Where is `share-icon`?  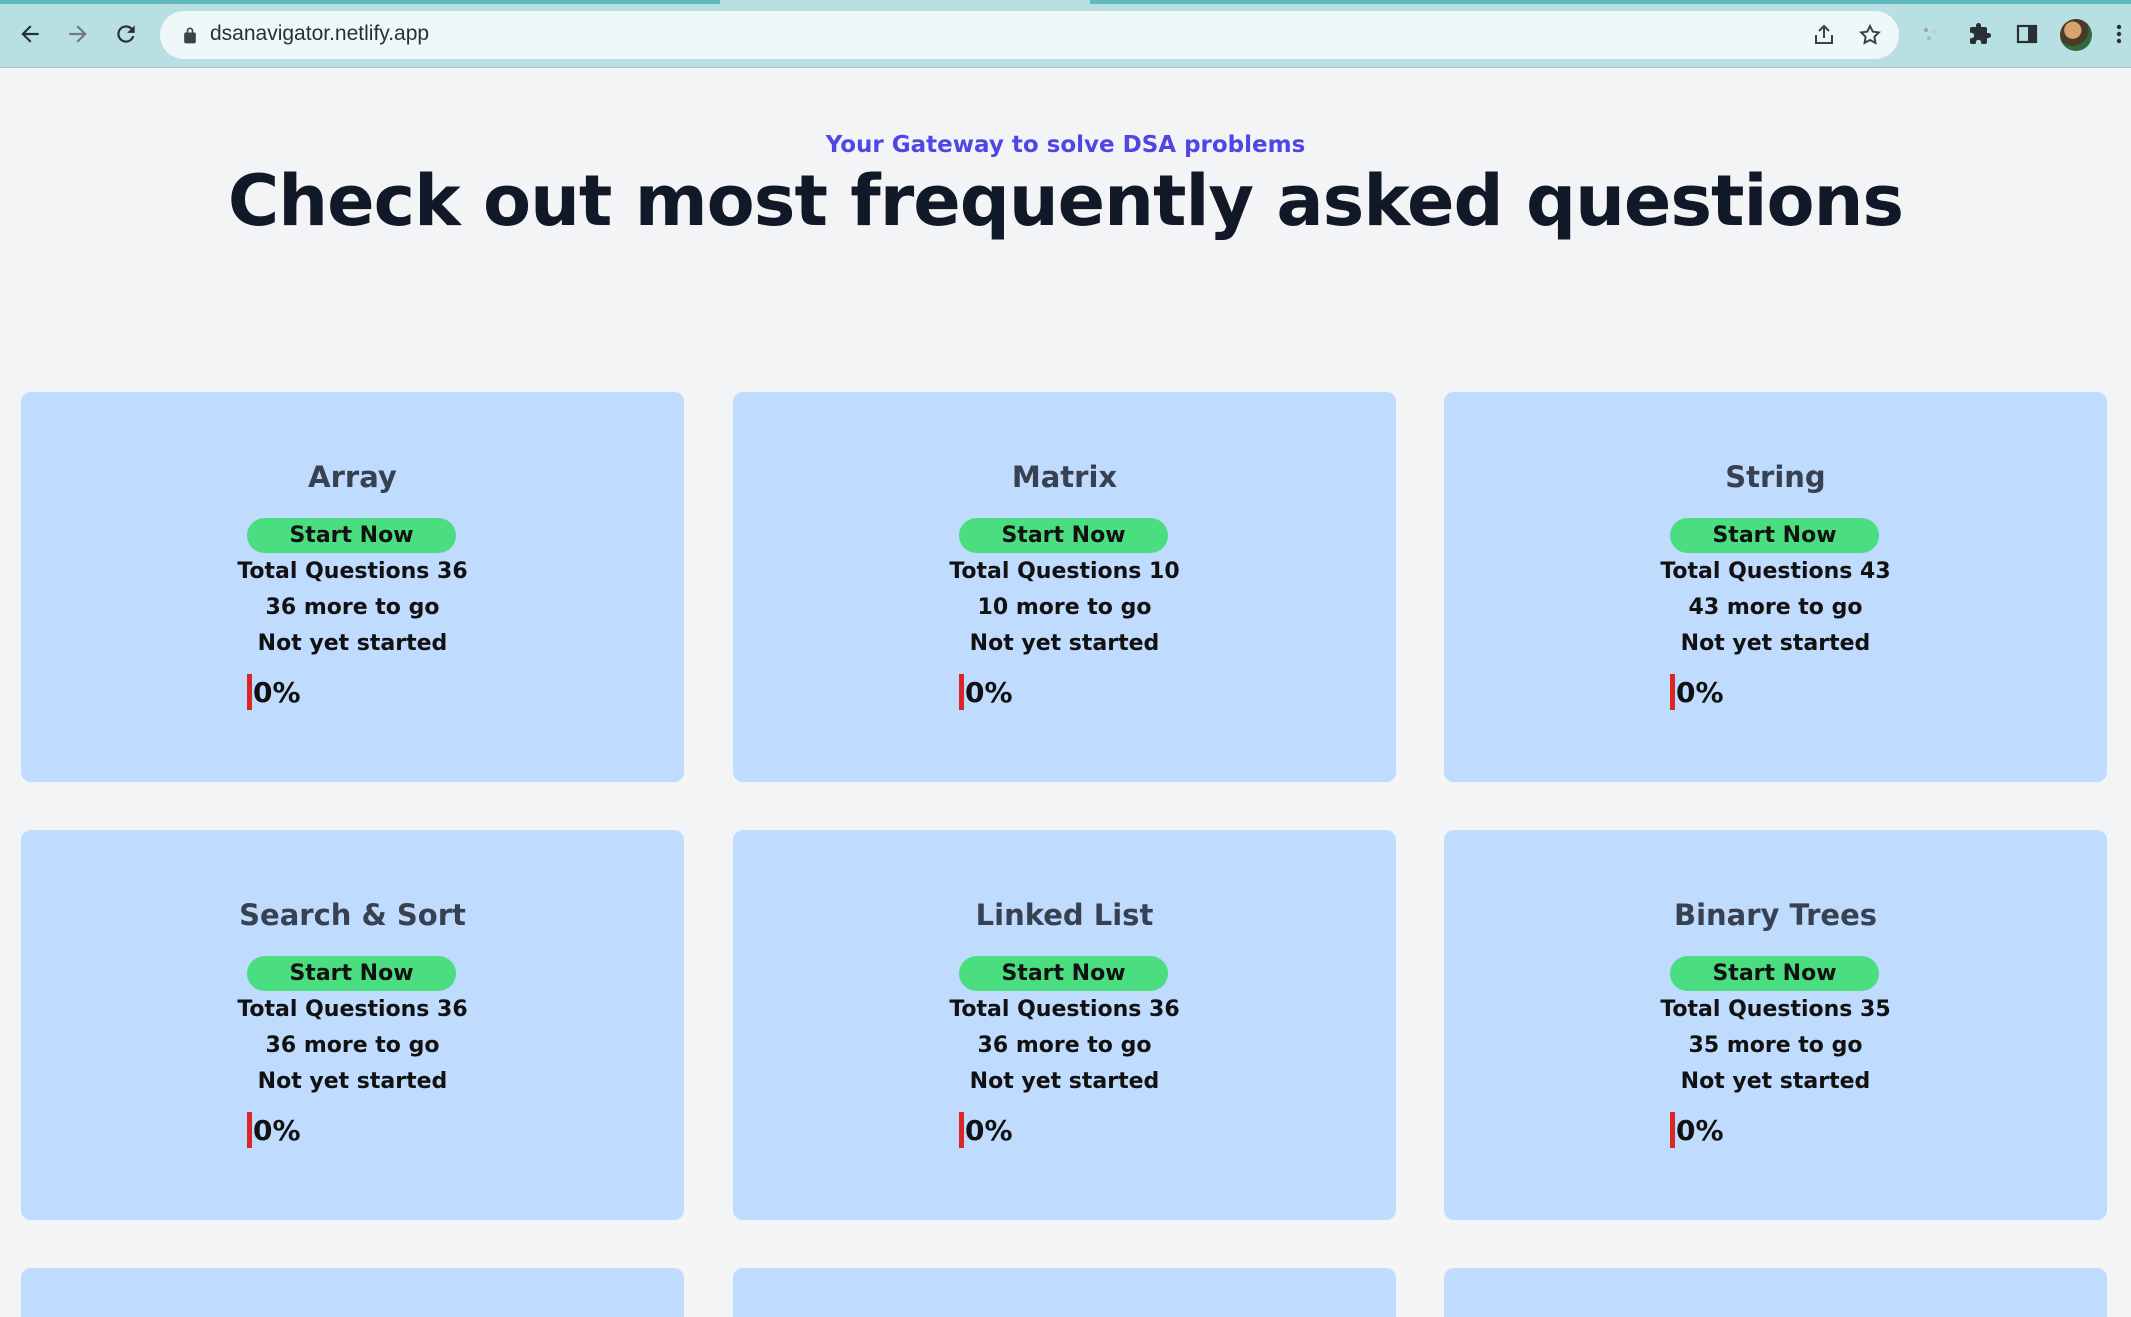
share-icon is located at coordinates (1824, 34).